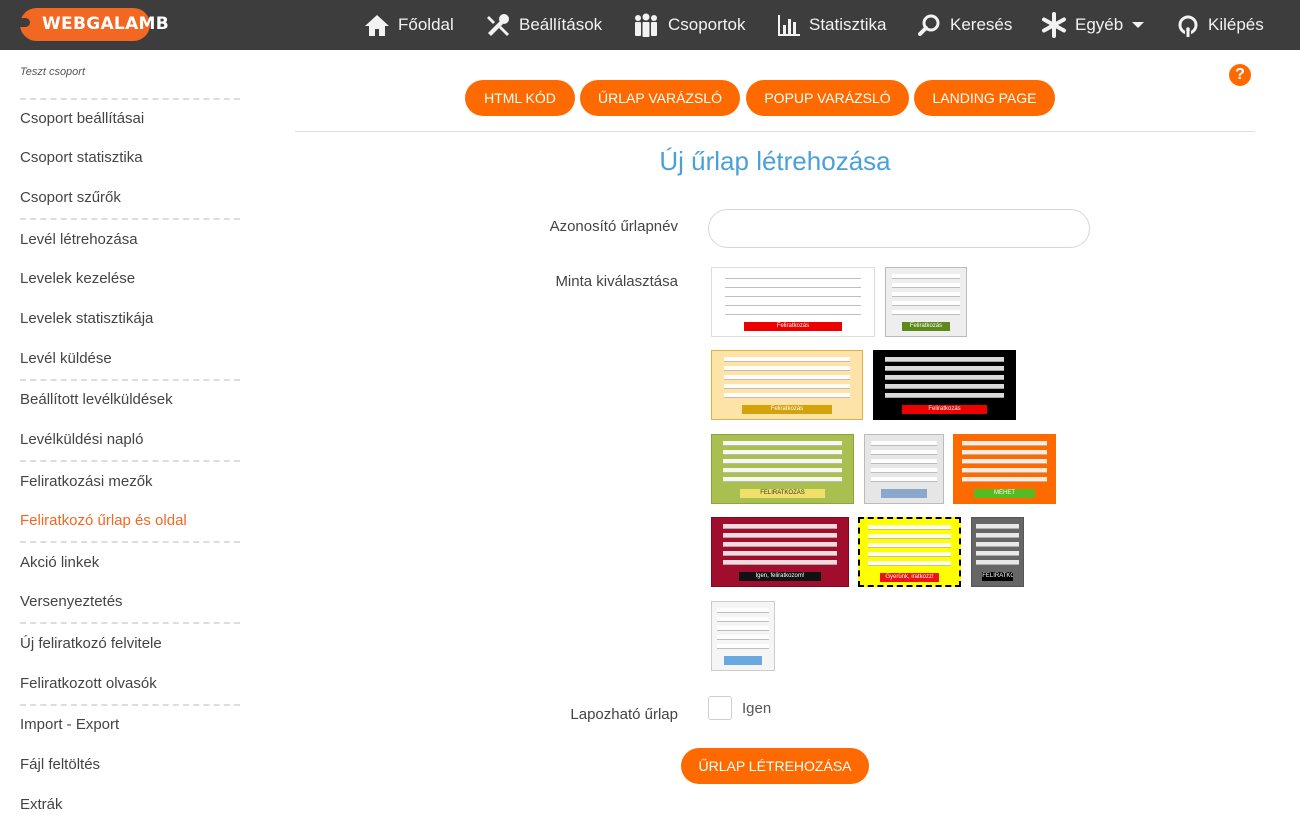  What do you see at coordinates (944, 385) in the screenshot?
I see `template-black: Feliratkozás` at bounding box center [944, 385].